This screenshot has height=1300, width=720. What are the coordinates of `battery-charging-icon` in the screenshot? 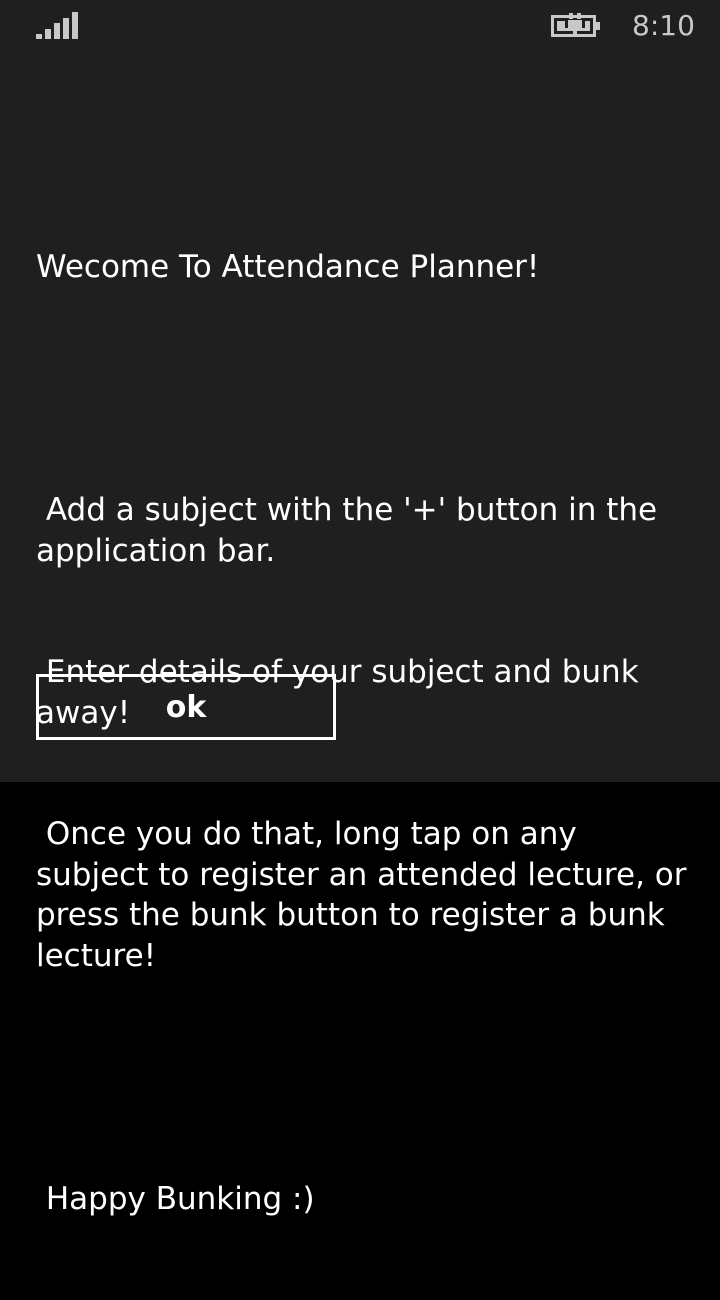 It's located at (575, 25).